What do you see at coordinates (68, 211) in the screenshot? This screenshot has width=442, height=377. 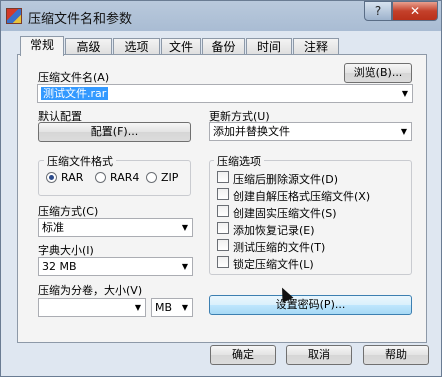 I see `compression-method-label: 压缩方式(C)` at bounding box center [68, 211].